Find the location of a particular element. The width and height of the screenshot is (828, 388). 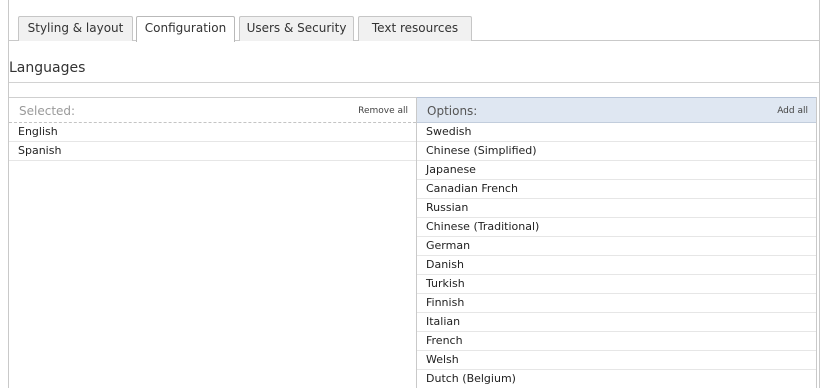

add-all-button: Add all is located at coordinates (792, 111).